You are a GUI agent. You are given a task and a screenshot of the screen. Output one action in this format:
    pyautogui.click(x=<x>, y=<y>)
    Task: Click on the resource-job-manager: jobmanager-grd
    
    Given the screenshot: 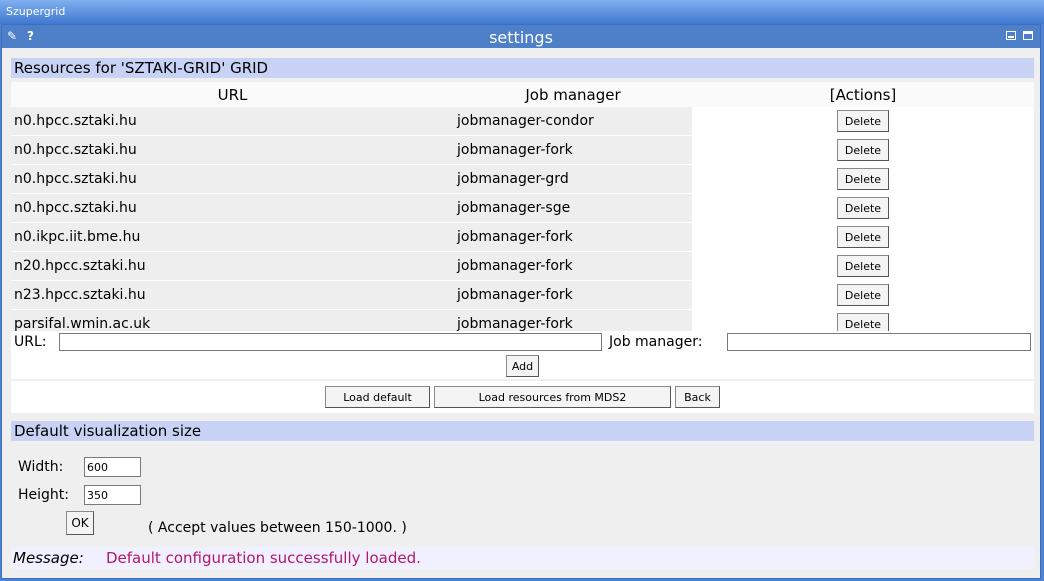 What is the action you would take?
    pyautogui.click(x=573, y=179)
    